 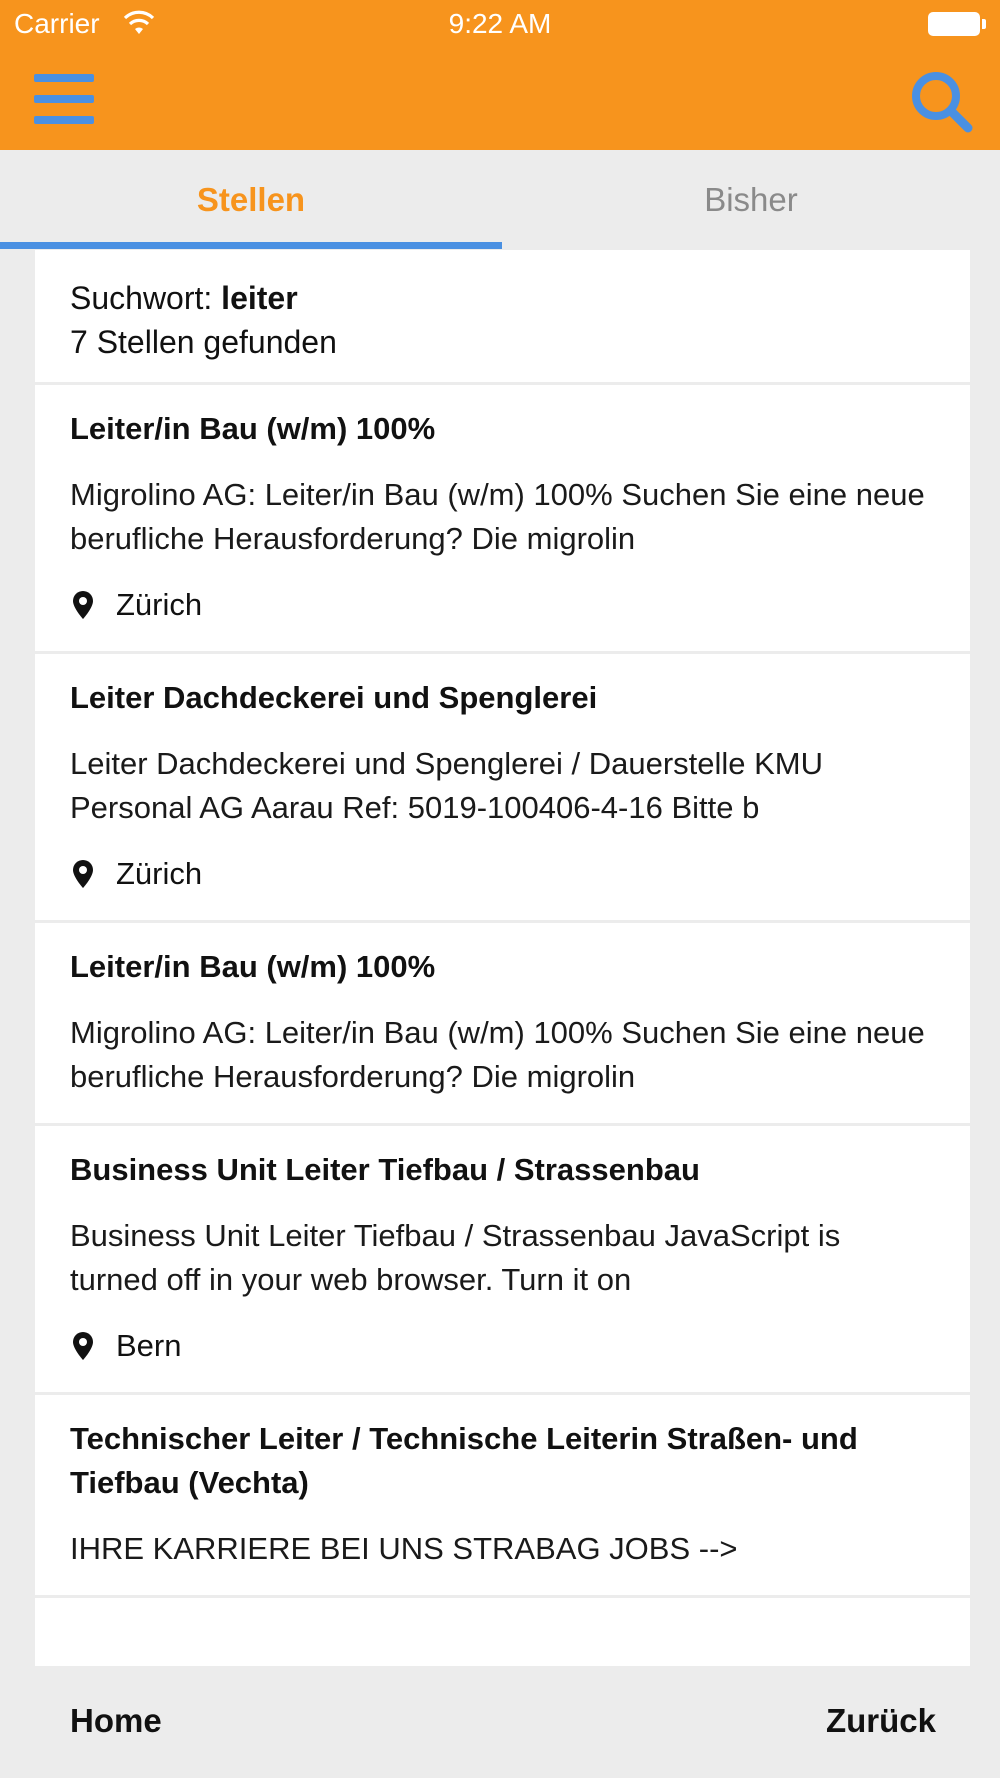 What do you see at coordinates (116, 1721) in the screenshot?
I see `home-button: Home` at bounding box center [116, 1721].